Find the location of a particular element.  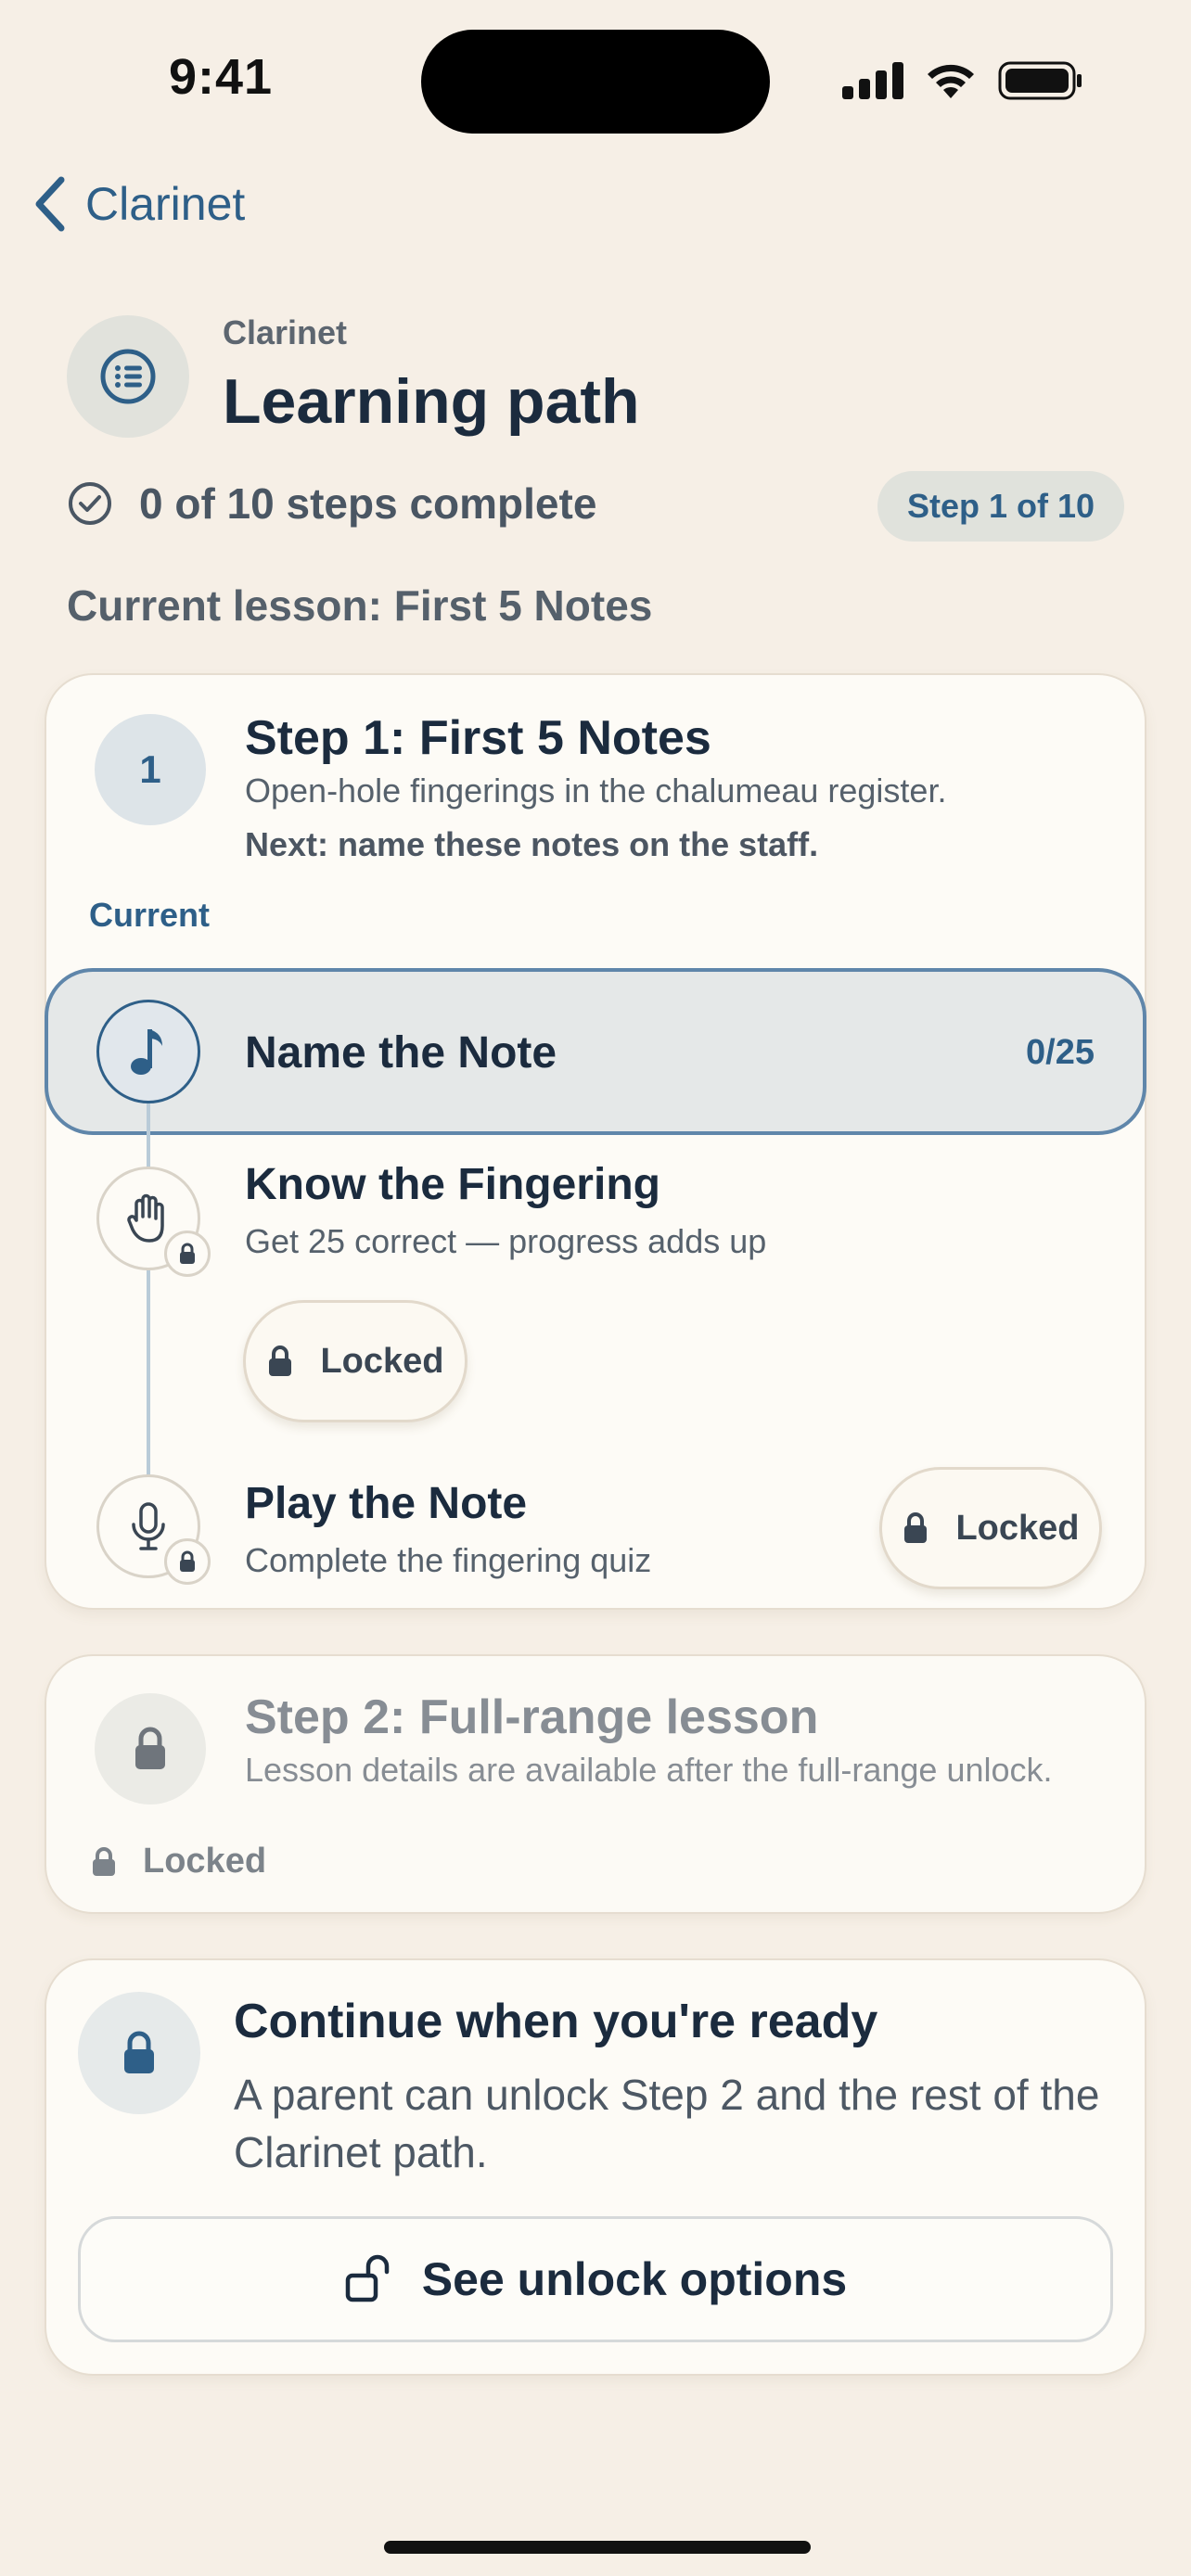

learning-path-icon is located at coordinates (128, 376).